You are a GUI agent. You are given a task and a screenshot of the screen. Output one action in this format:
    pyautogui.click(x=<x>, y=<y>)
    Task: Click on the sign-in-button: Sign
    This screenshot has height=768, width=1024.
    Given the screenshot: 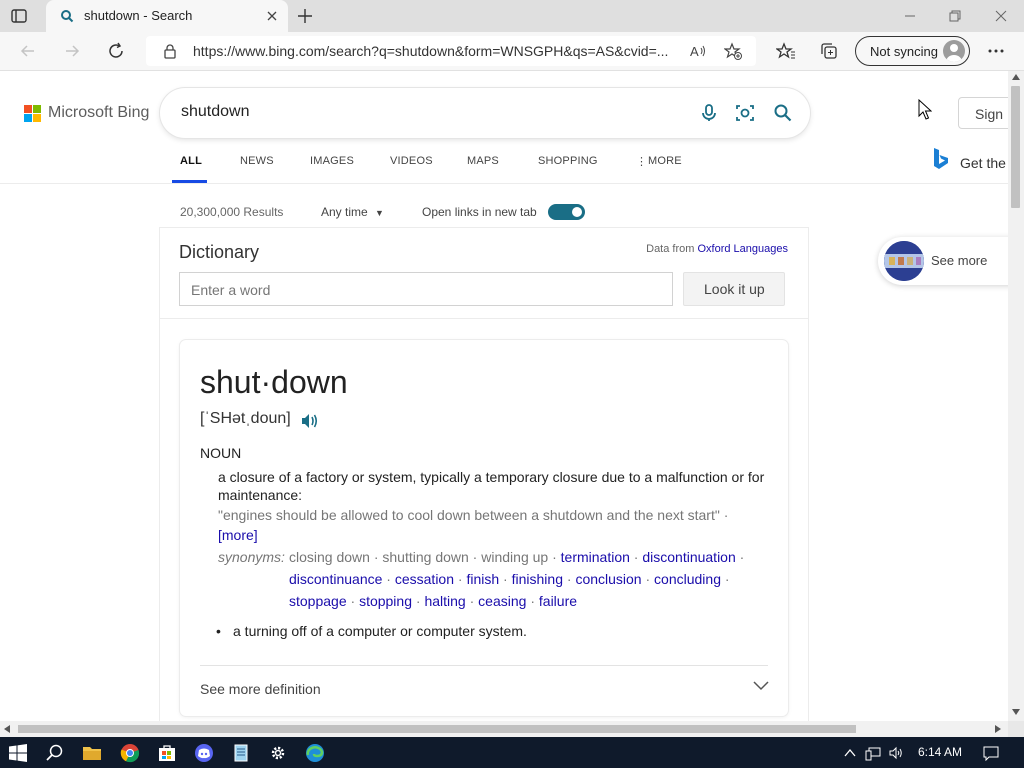 What is the action you would take?
    pyautogui.click(x=983, y=113)
    